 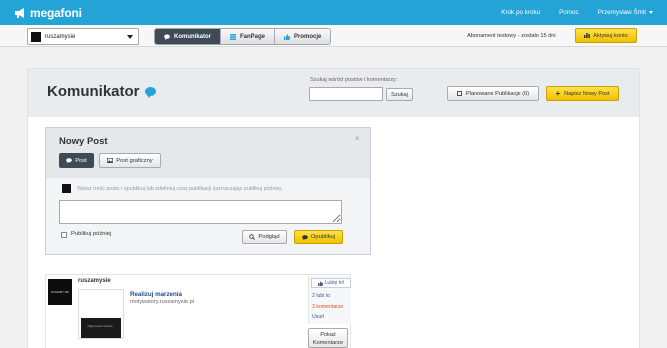 I want to click on like-button: Lubię to!, so click(x=331, y=283).